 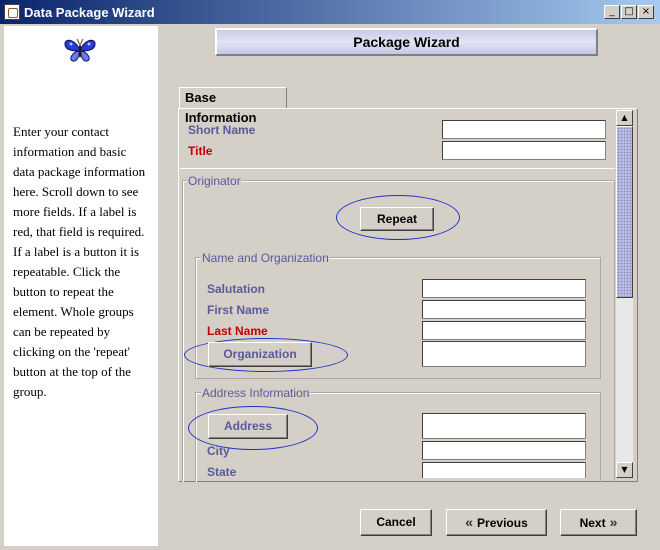 I want to click on section-divider, so click(x=397, y=168).